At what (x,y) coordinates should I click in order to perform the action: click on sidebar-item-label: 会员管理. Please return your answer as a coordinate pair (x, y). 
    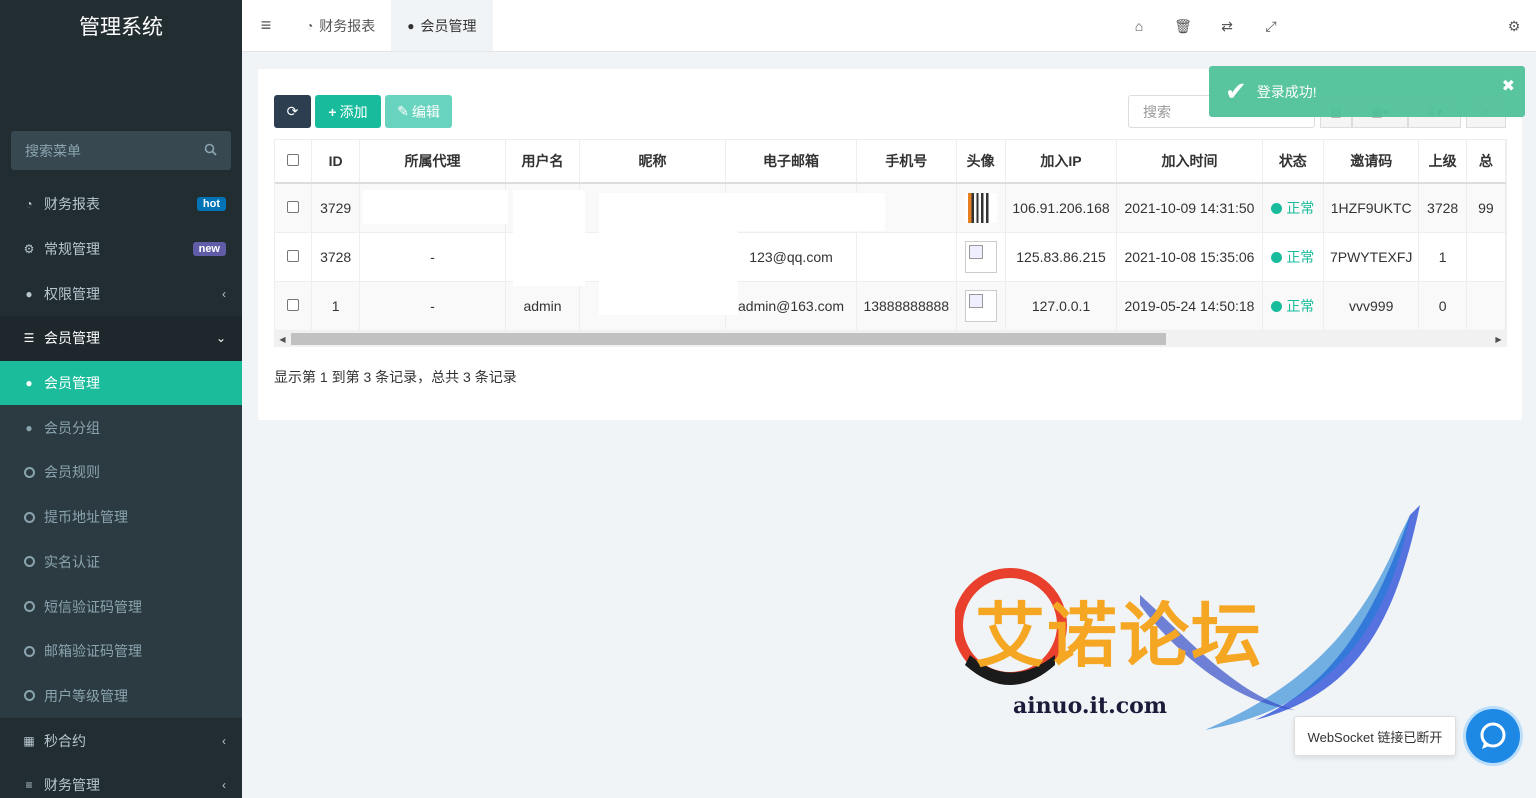
    Looking at the image, I should click on (72, 383).